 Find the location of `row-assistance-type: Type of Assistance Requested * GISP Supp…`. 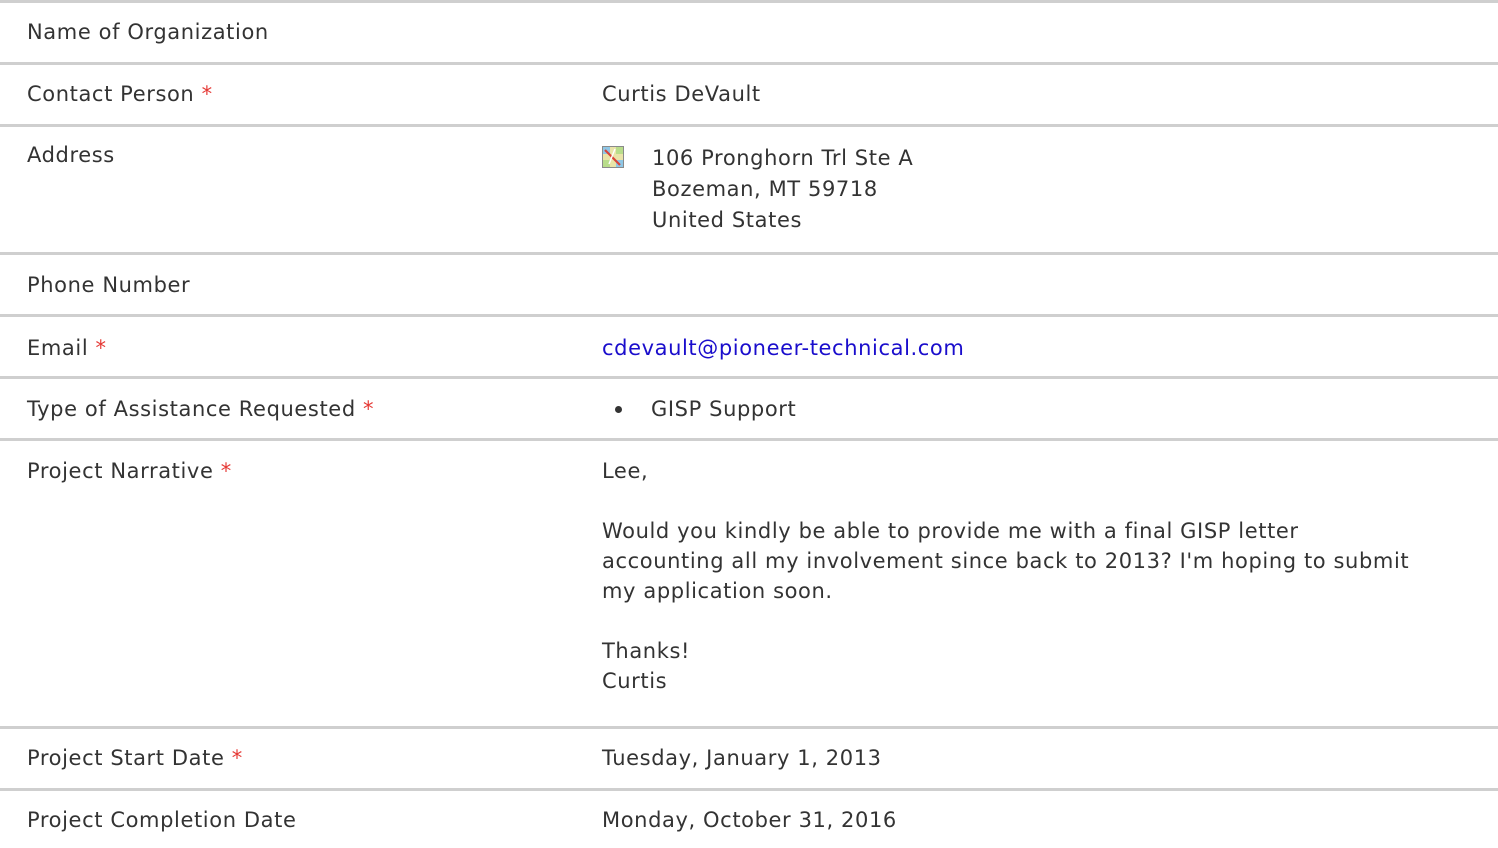

row-assistance-type: Type of Assistance Requested * GISP Supp… is located at coordinates (749, 408).